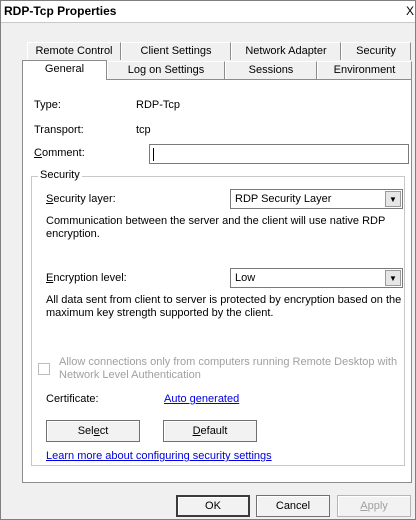  Describe the element at coordinates (153, 154) in the screenshot. I see `text-caret` at that location.